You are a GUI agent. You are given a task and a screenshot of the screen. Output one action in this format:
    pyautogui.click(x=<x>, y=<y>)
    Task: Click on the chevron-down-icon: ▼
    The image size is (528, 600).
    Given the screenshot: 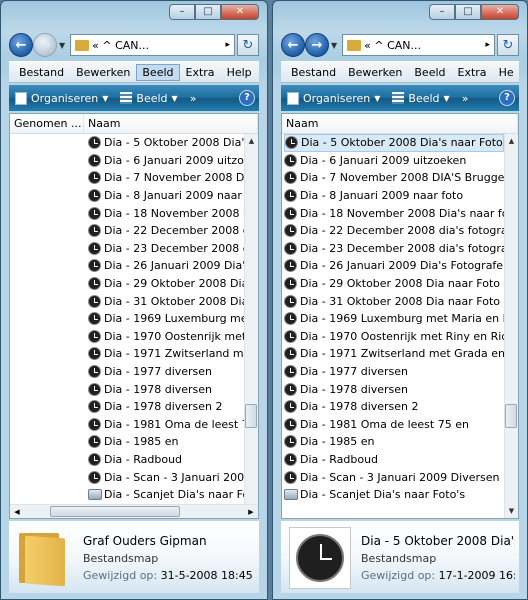 What is the action you would take?
    pyautogui.click(x=105, y=98)
    